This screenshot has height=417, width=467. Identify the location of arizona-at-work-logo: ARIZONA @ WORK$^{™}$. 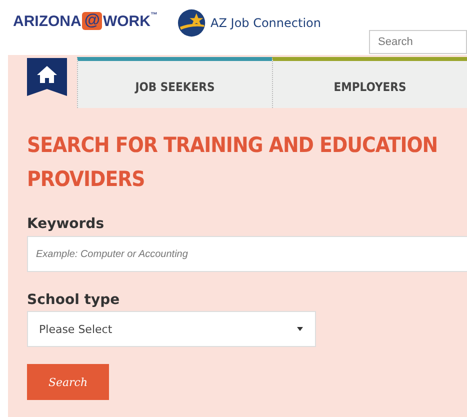
(85, 21).